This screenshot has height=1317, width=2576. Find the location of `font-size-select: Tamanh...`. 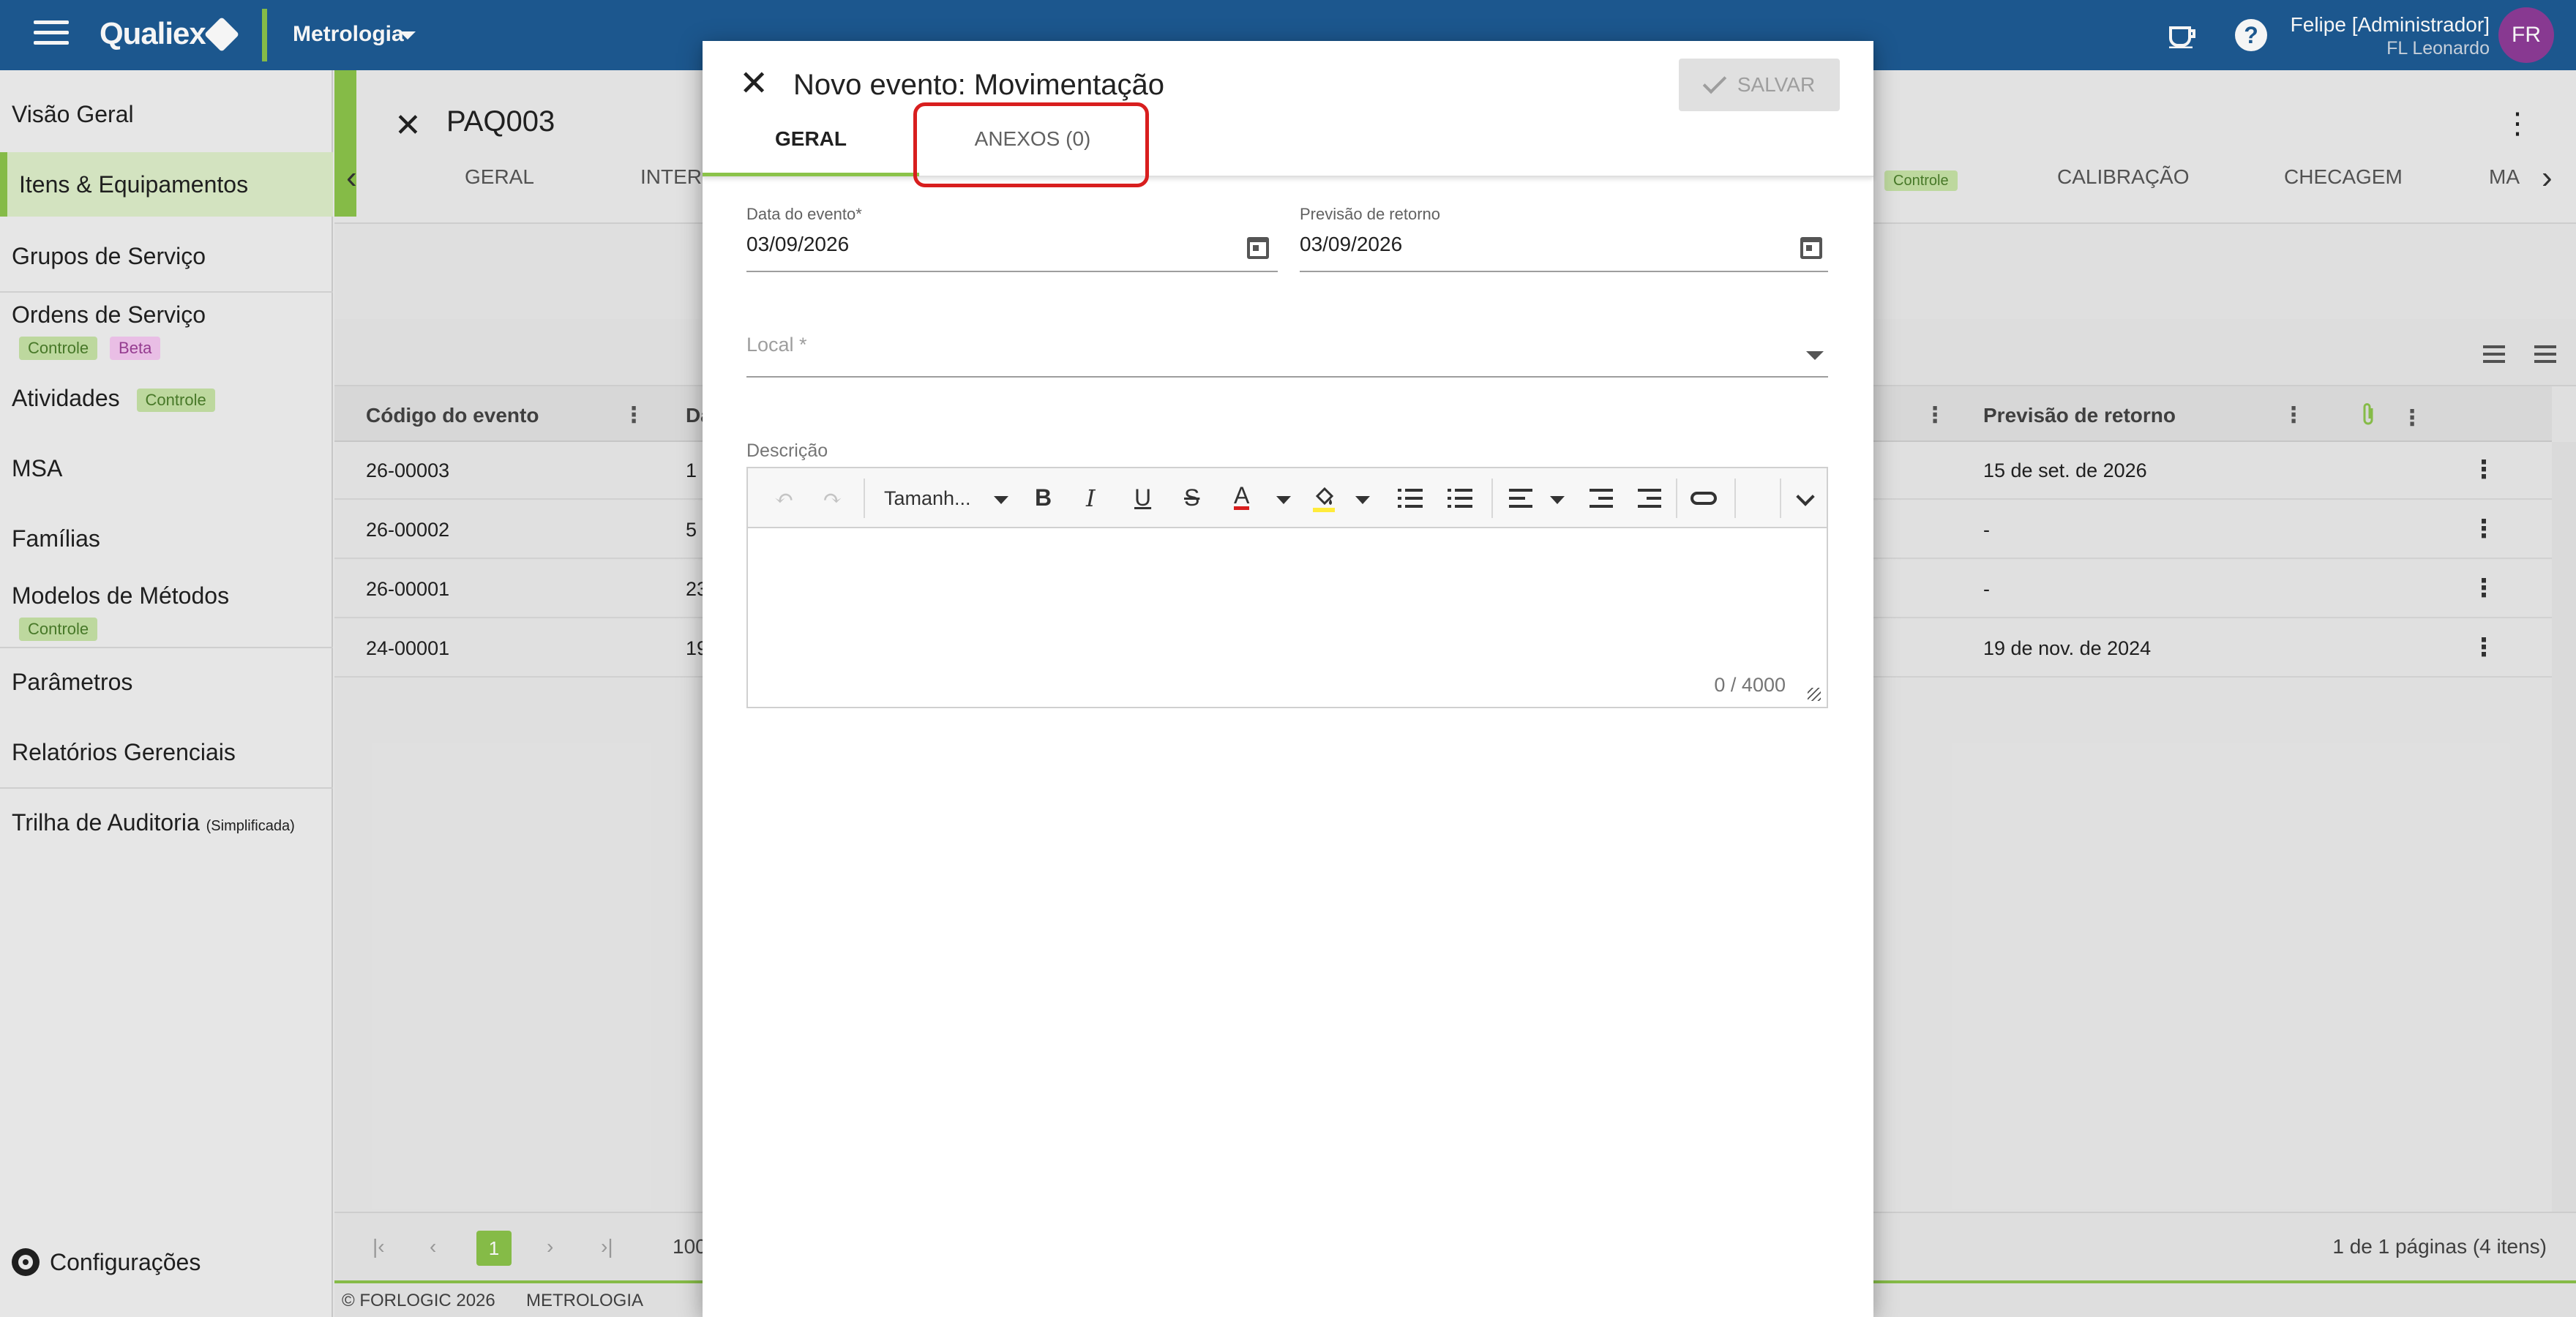

font-size-select: Tamanh... is located at coordinates (927, 498).